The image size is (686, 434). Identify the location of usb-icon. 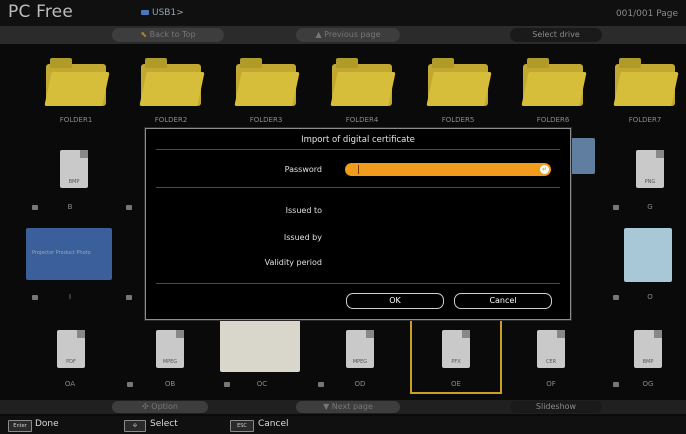
(145, 12).